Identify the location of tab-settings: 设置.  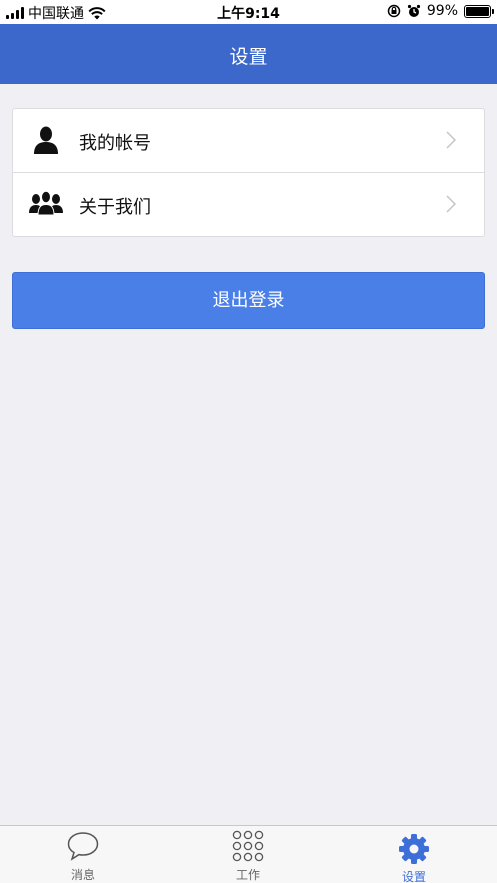
(414, 854).